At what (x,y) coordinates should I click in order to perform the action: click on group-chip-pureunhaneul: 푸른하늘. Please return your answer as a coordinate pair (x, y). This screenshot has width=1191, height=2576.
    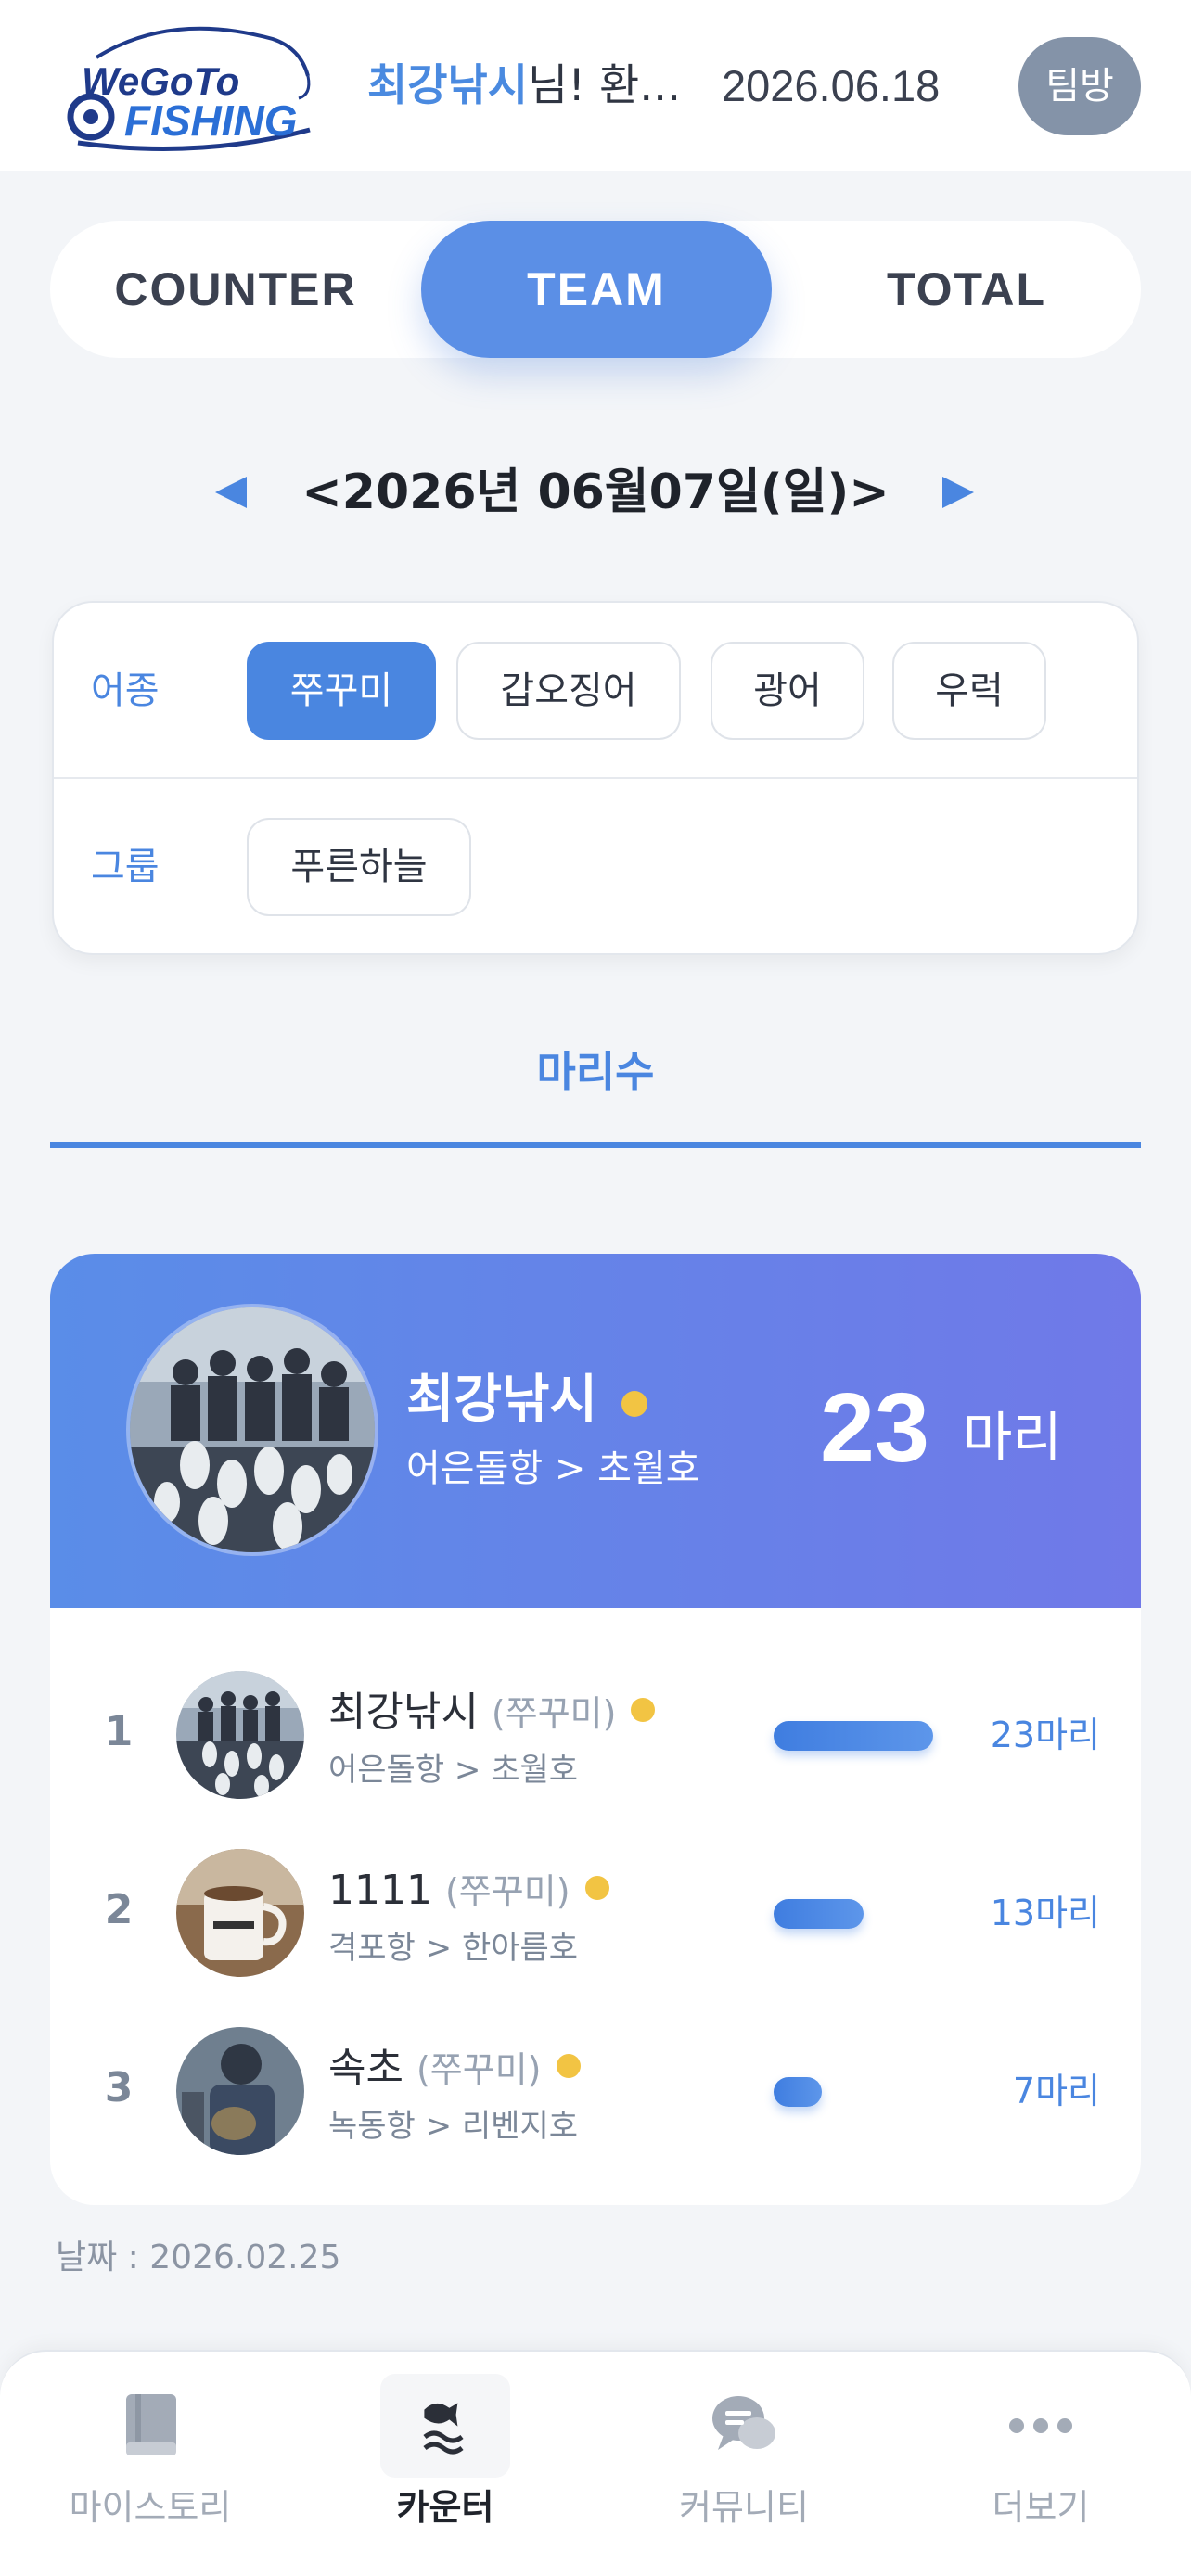
    Looking at the image, I should click on (359, 867).